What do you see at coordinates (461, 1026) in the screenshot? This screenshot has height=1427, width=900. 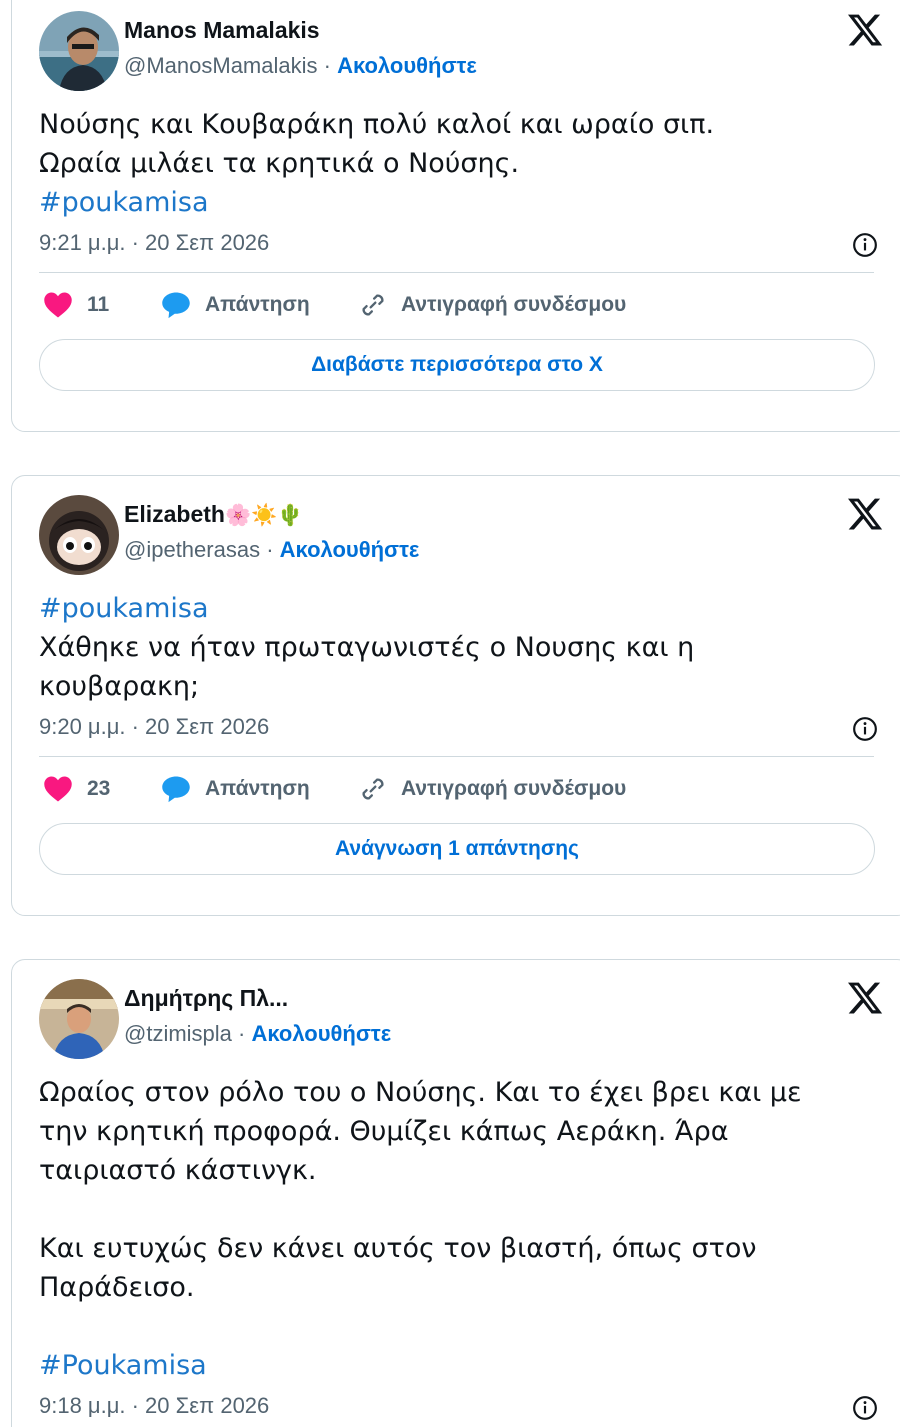 I see `tweet-header: Δημήτρης Πλ... @tzimispla · Ακολουθήστε` at bounding box center [461, 1026].